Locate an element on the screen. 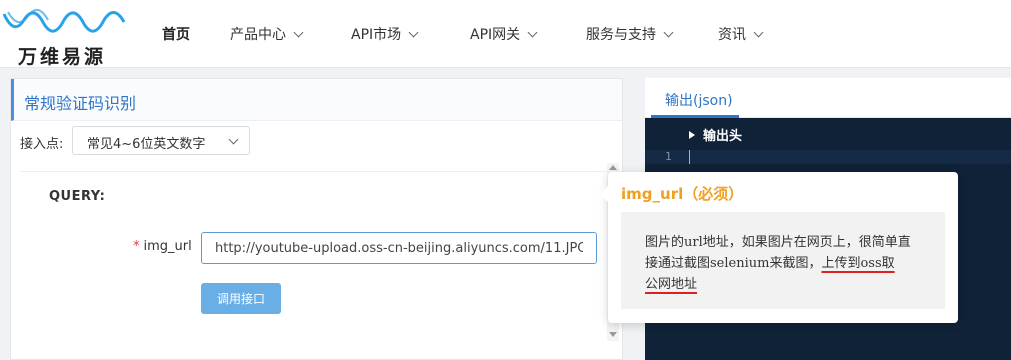 This screenshot has width=1011, height=360. nav-item-news: 资讯 is located at coordinates (741, 35).